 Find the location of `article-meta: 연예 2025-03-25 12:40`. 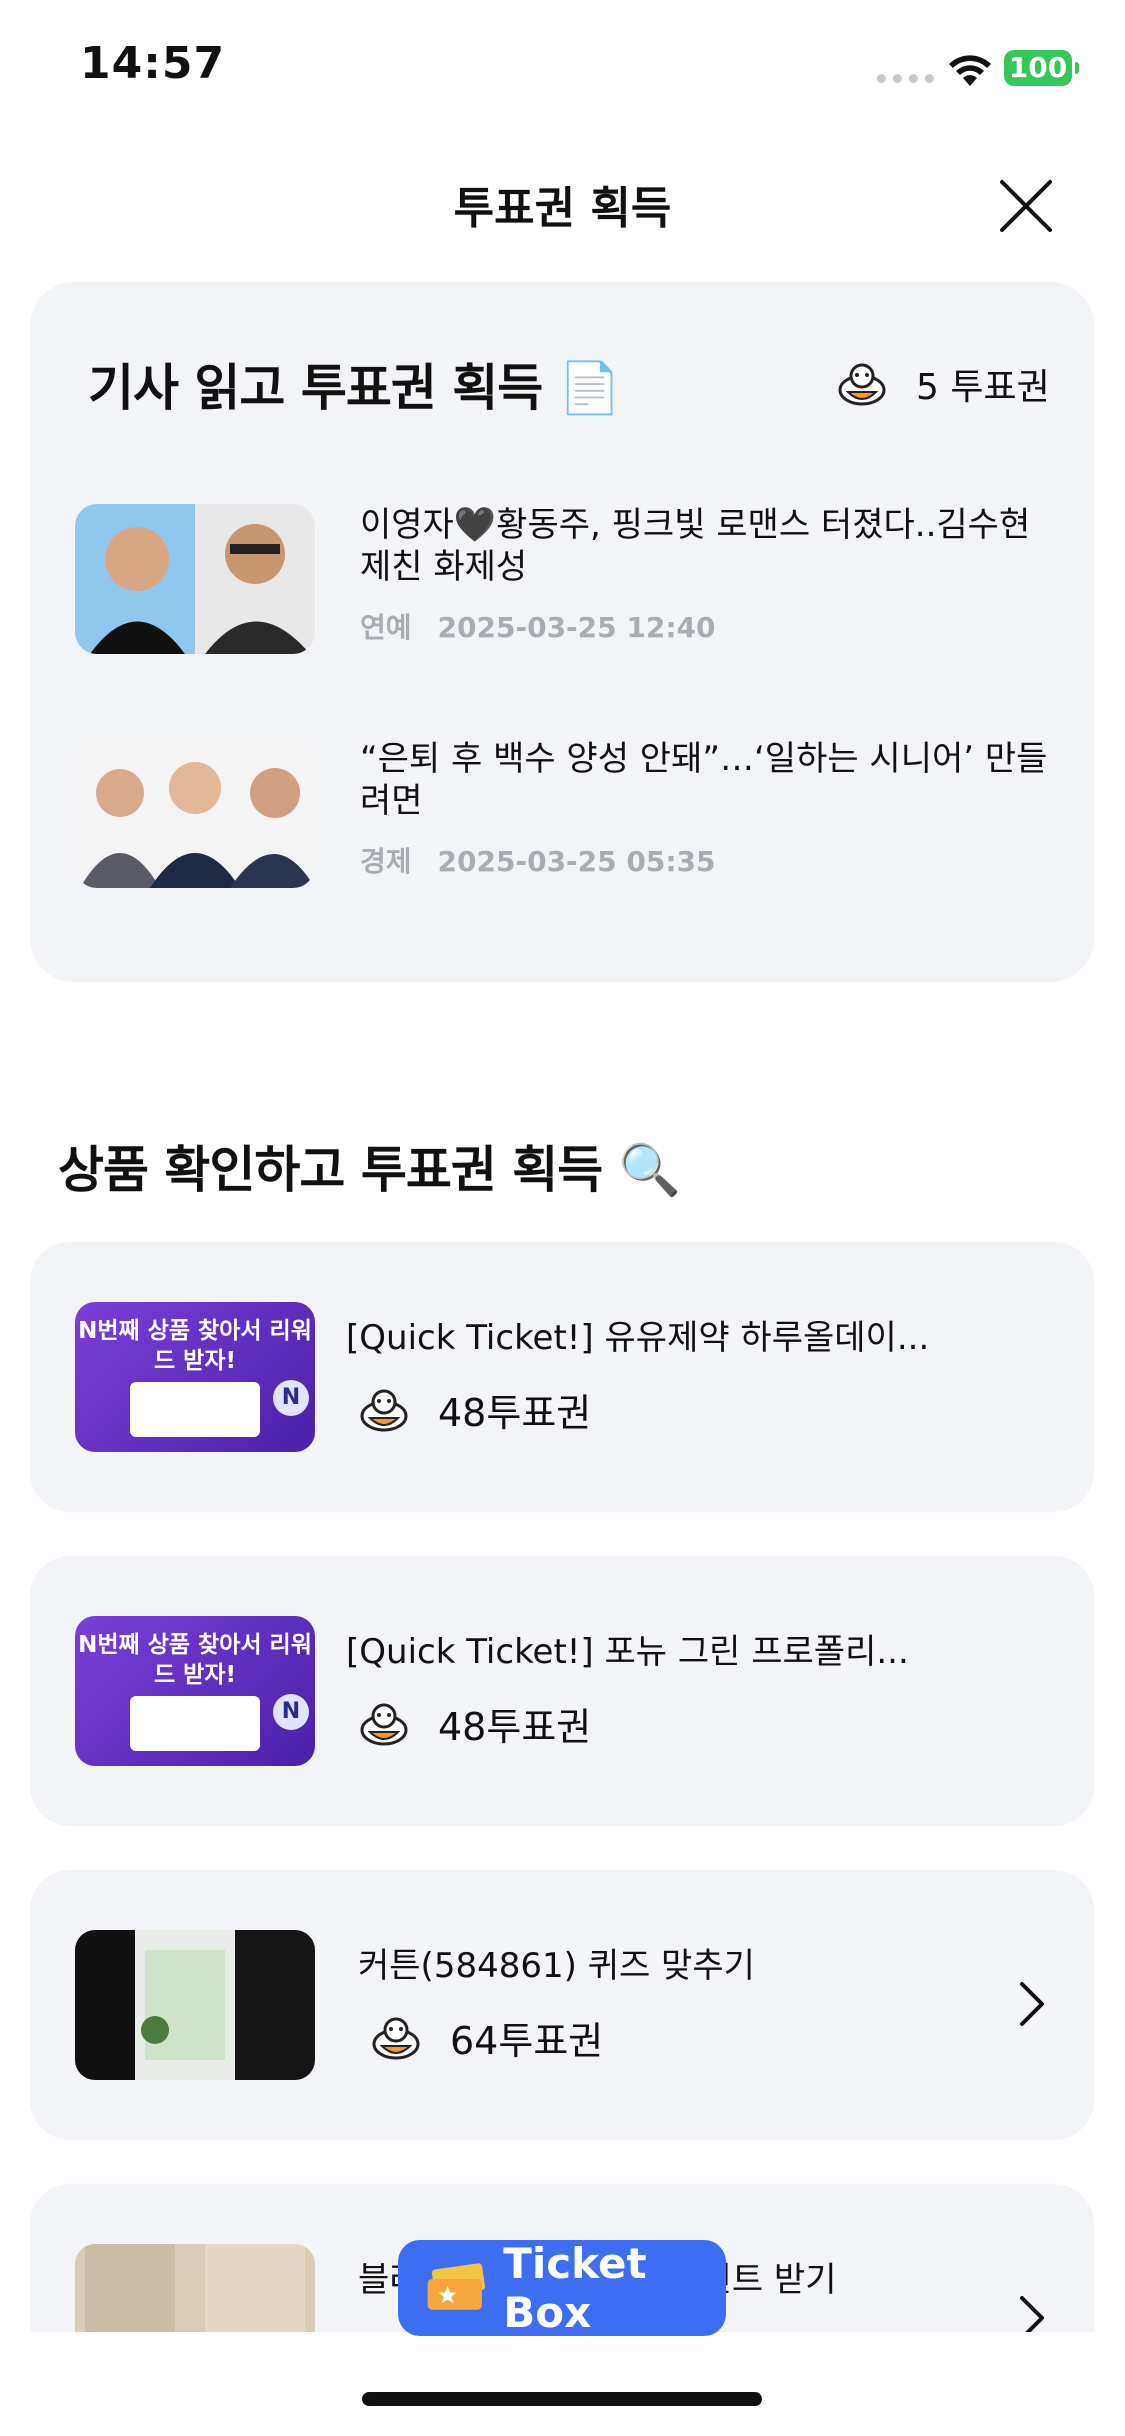

article-meta: 연예 2025-03-25 12:40 is located at coordinates (538, 626).